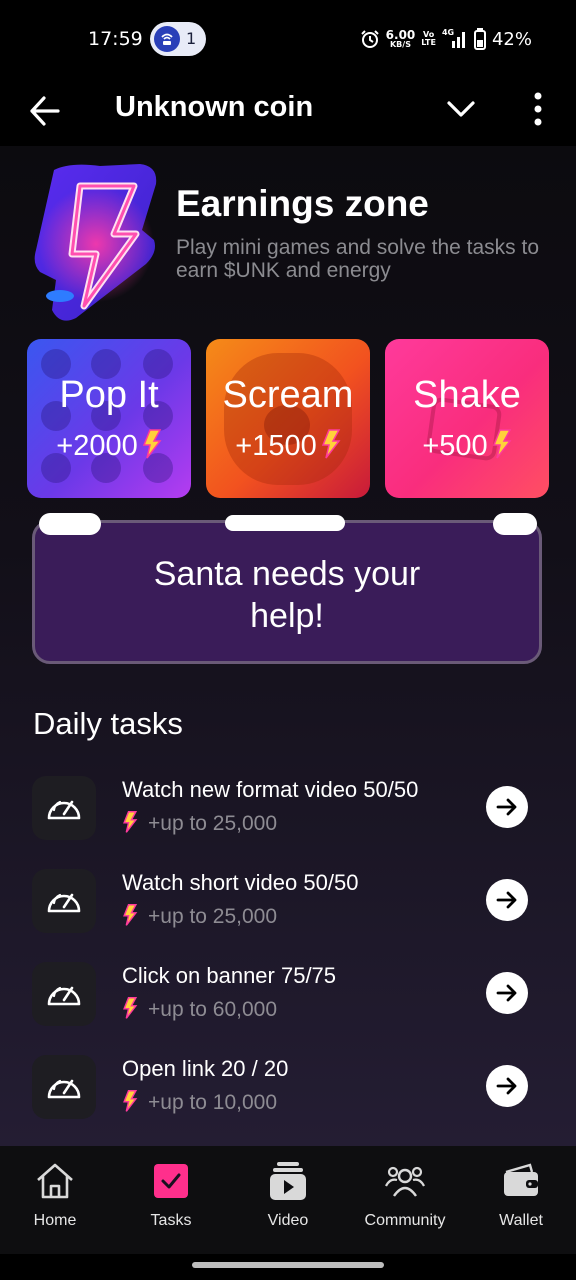  What do you see at coordinates (288, 39) in the screenshot?
I see `status-bar: 17:59 1 6.00 KB/S Vo LTE 4G 42%` at bounding box center [288, 39].